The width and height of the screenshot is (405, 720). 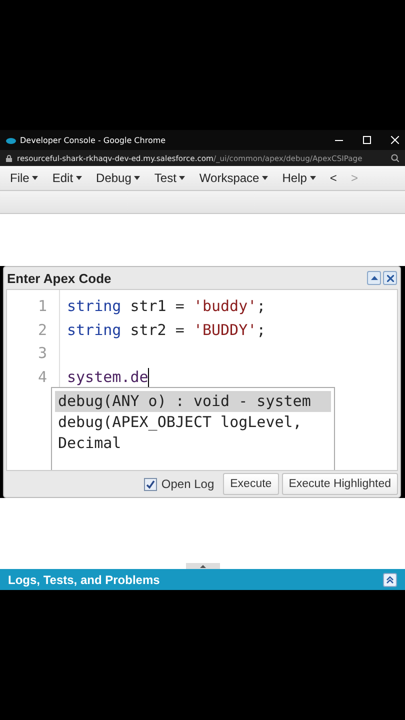 I want to click on line-number: 3, so click(x=42, y=354).